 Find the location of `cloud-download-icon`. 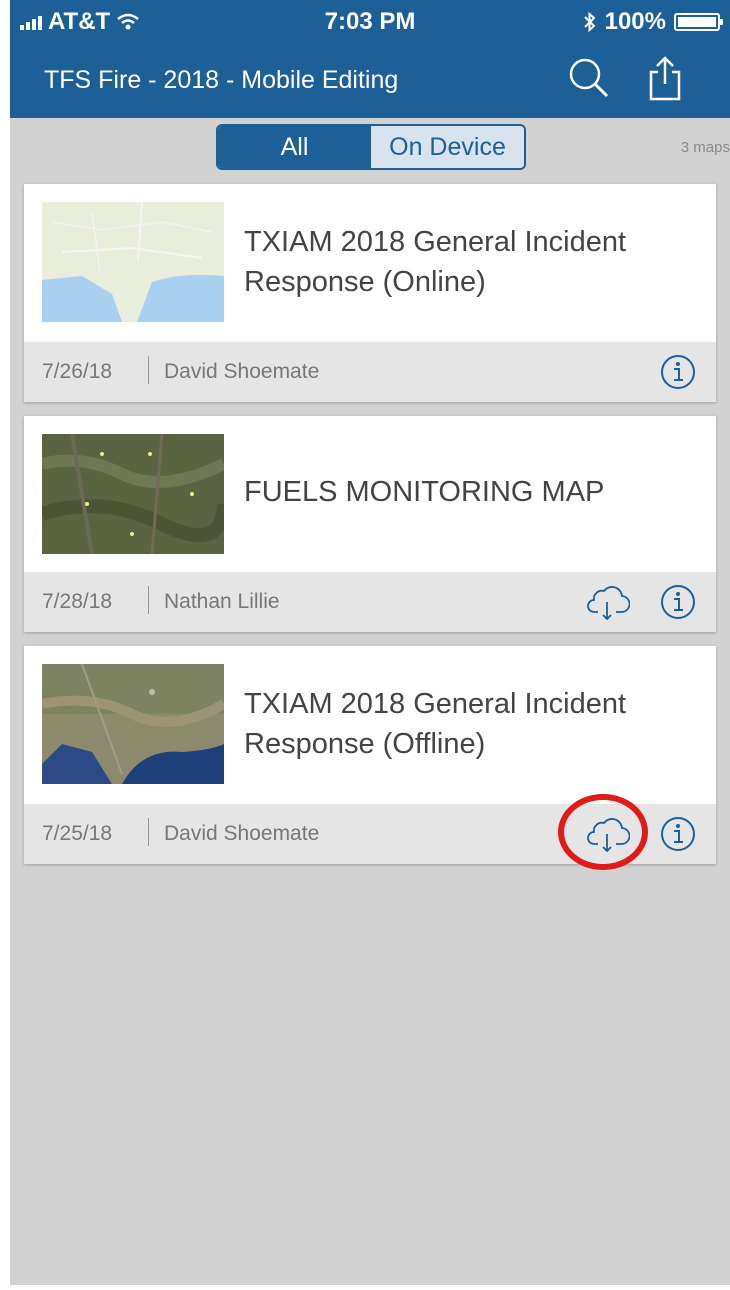

cloud-download-icon is located at coordinates (608, 603).